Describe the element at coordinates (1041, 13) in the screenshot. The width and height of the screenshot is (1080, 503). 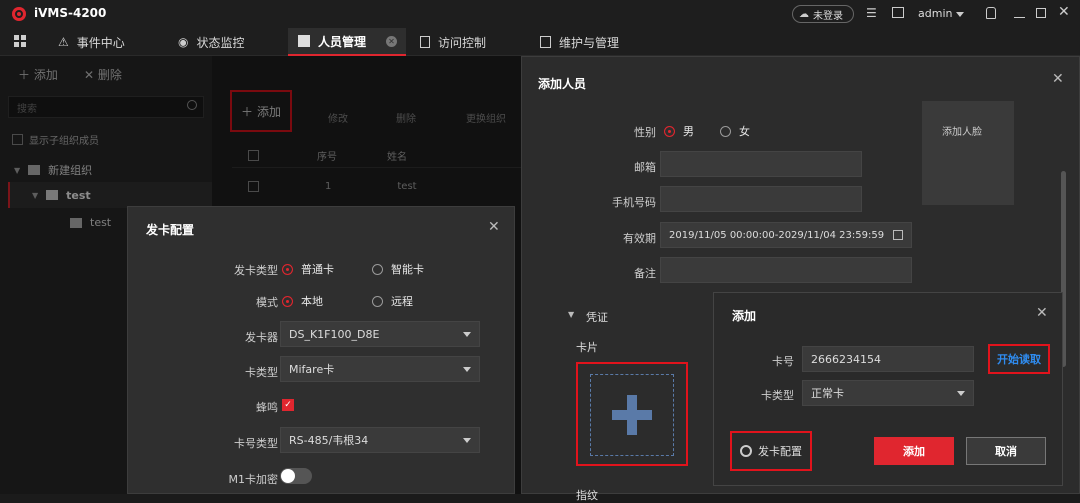
I see `maximize-icon` at that location.